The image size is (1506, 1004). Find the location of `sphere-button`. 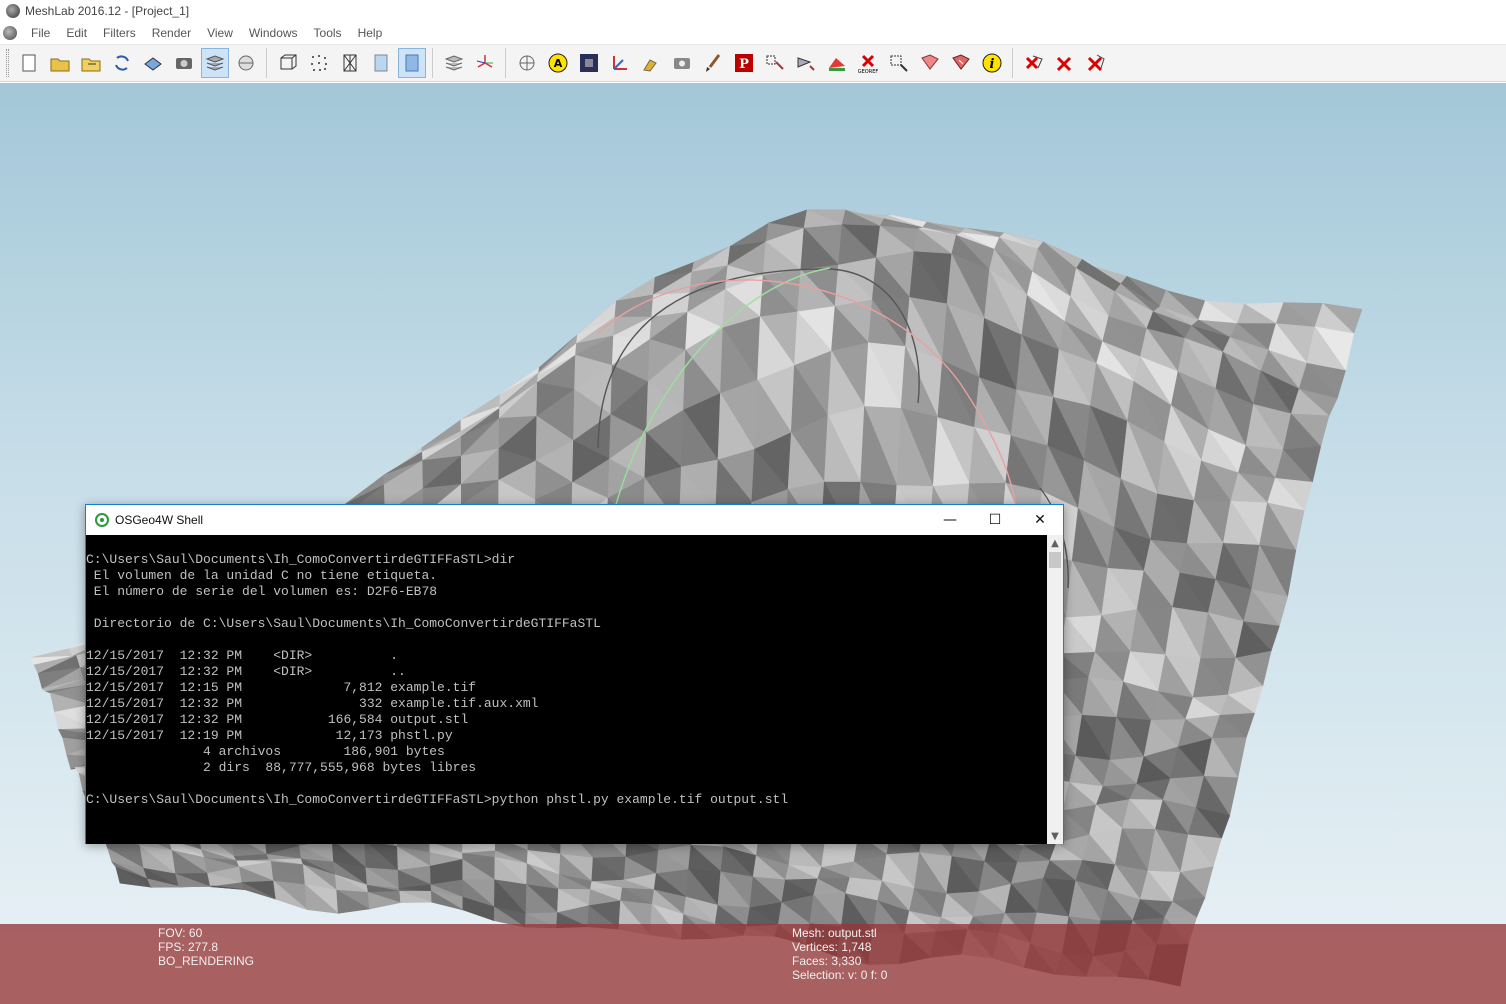

sphere-button is located at coordinates (246, 63).